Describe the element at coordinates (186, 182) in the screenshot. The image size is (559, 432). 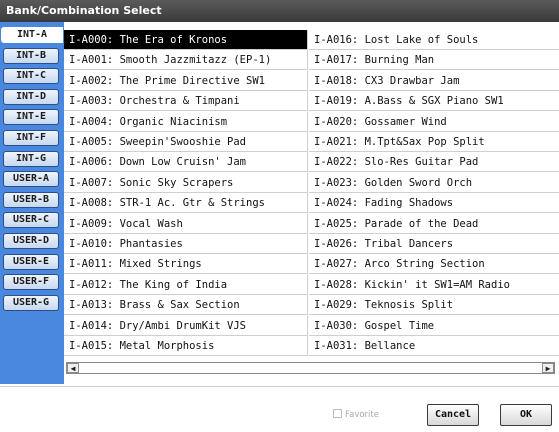
I see `list-item: I-A007: Sonic Sky Scrapers` at that location.